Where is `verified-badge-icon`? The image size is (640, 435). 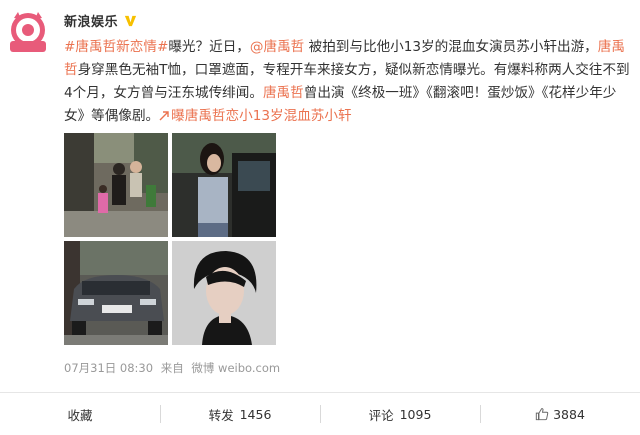 verified-badge-icon is located at coordinates (130, 20).